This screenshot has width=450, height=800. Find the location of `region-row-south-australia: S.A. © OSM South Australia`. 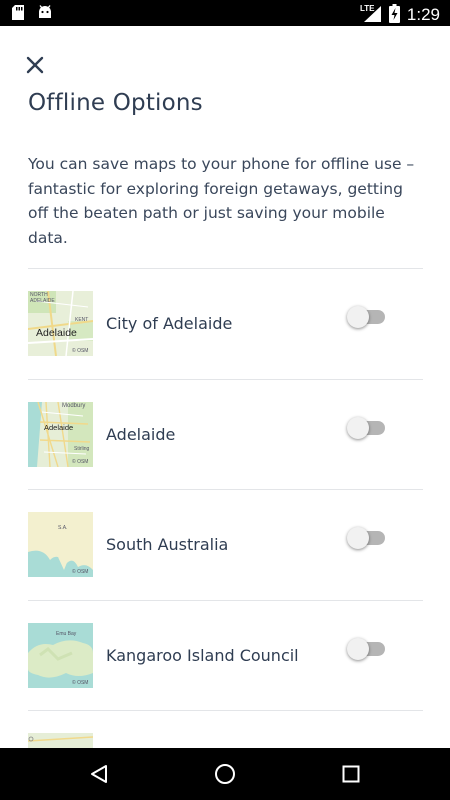

region-row-south-australia: S.A. © OSM South Australia is located at coordinates (225, 544).